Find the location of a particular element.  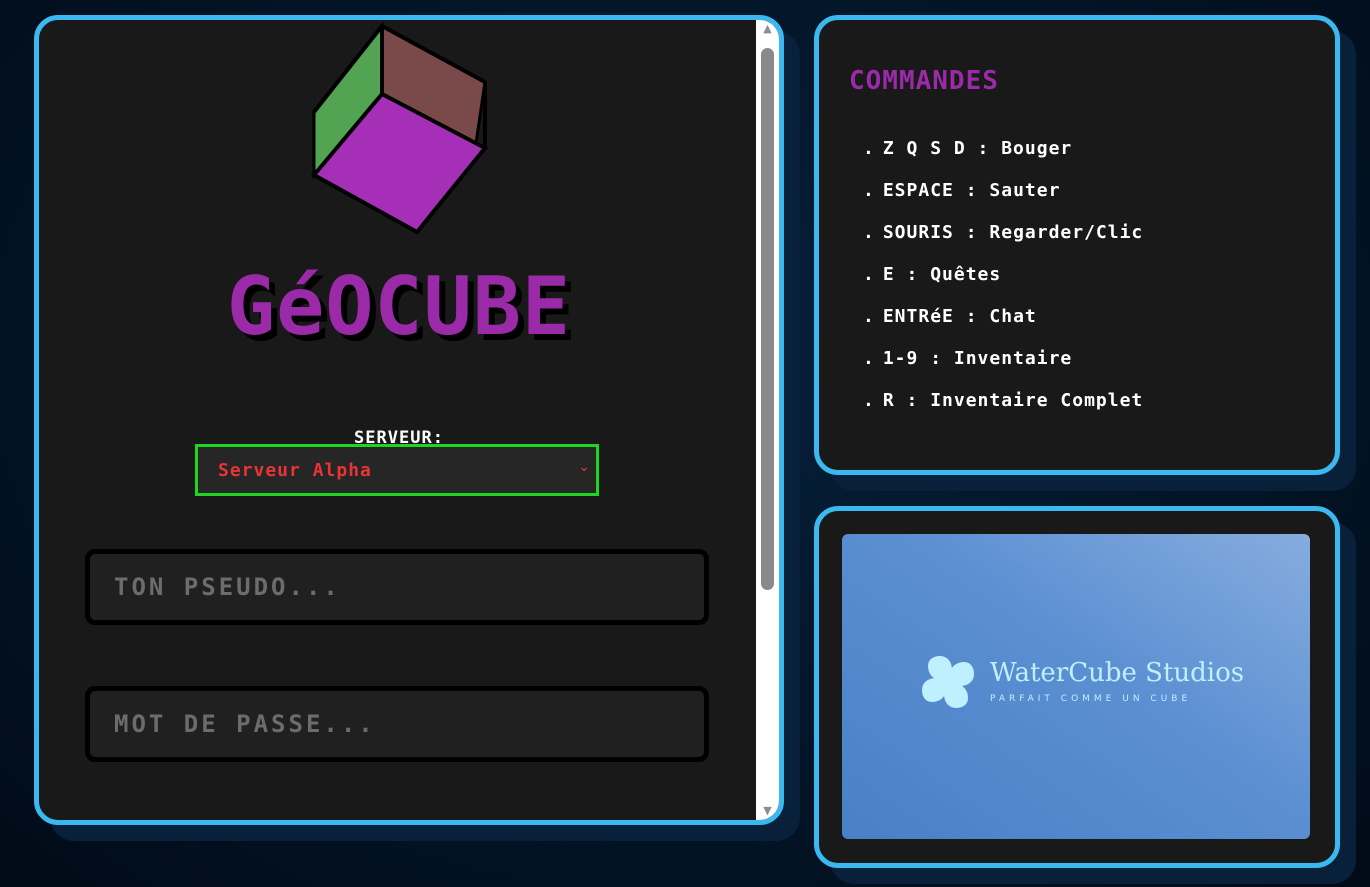

game-title: GéOCUBE is located at coordinates (399, 306).